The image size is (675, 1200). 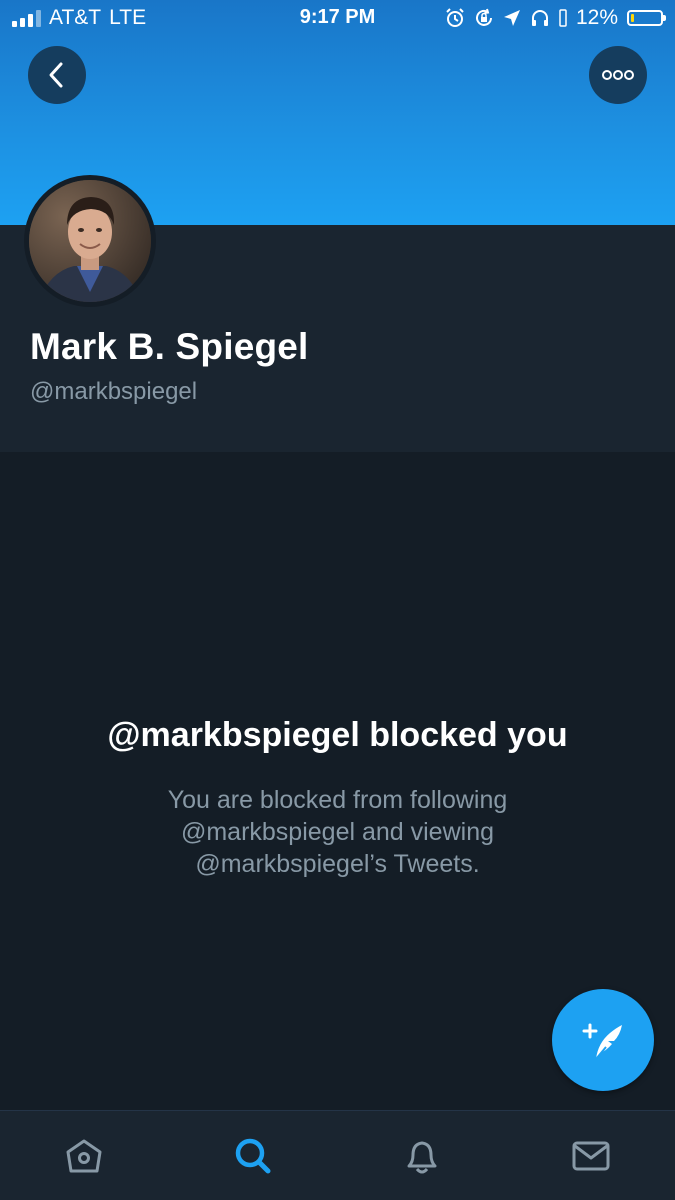 What do you see at coordinates (555, 18) in the screenshot?
I see `status-right: 12%` at bounding box center [555, 18].